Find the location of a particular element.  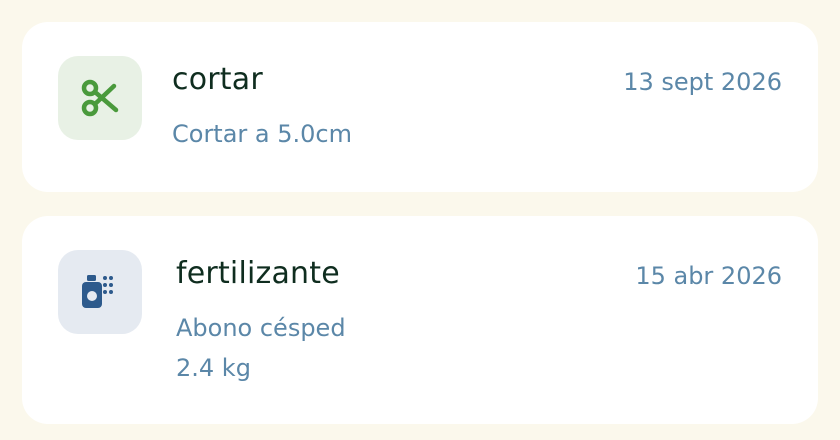

task-detail: Abono césped is located at coordinates (261, 328).